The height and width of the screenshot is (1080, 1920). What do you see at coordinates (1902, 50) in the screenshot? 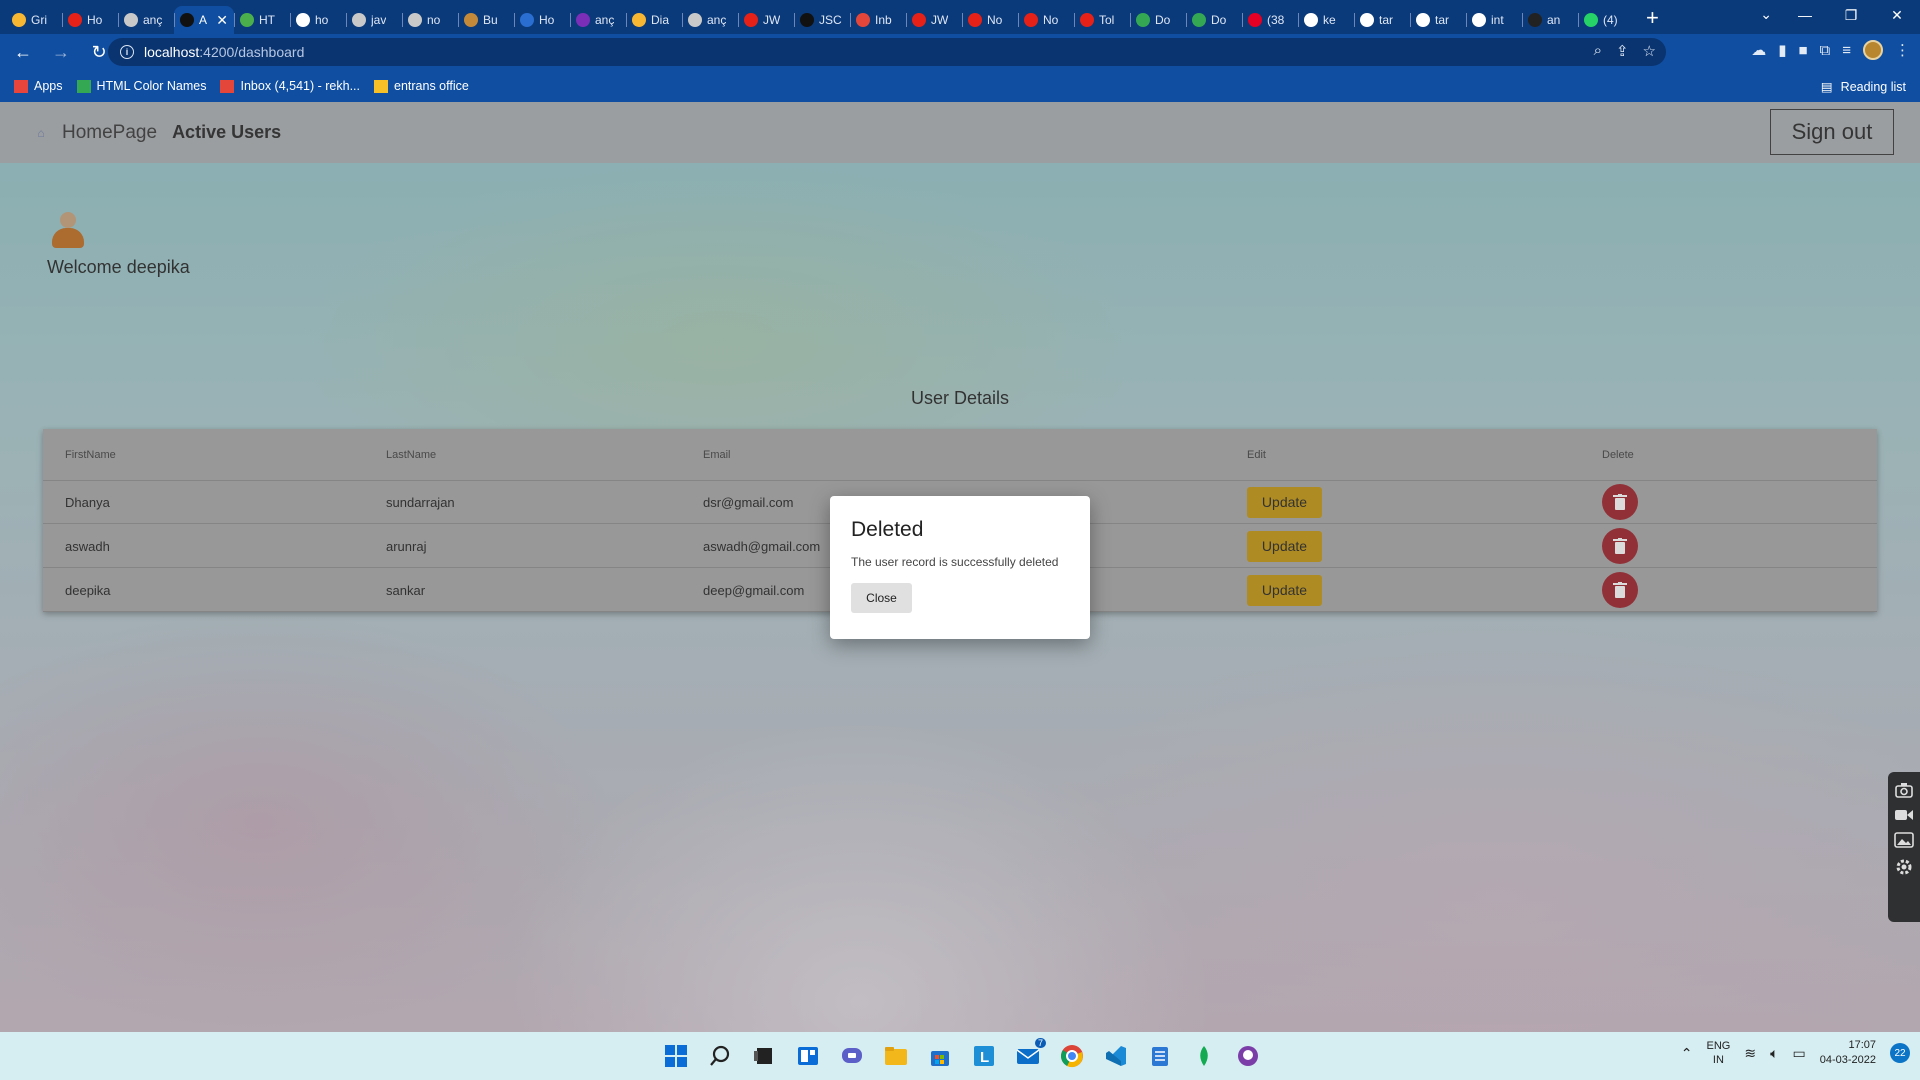
I see `menu-kebab-icon: ⋮` at bounding box center [1902, 50].